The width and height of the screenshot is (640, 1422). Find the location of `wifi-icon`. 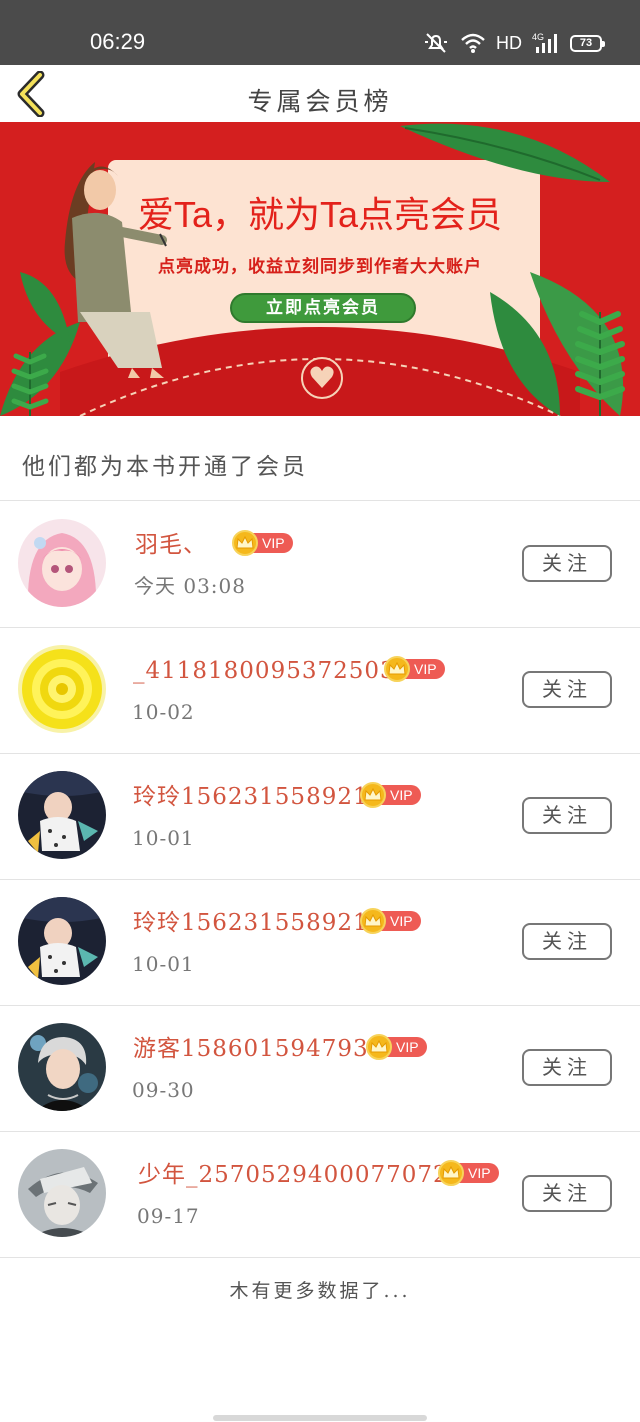

wifi-icon is located at coordinates (473, 43).